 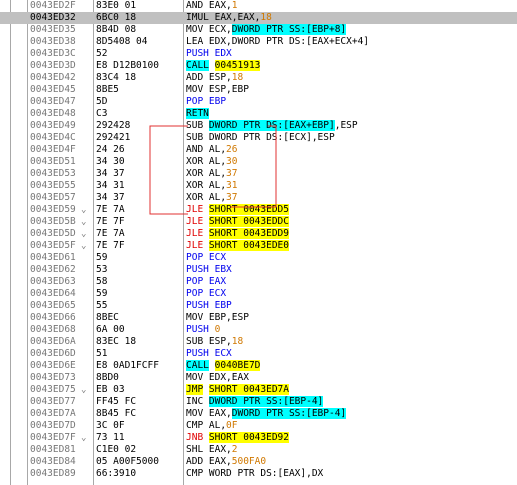 What do you see at coordinates (258, 174) in the screenshot?
I see `instruction-row: 0043ED53 34 37 XOR AL,37` at bounding box center [258, 174].